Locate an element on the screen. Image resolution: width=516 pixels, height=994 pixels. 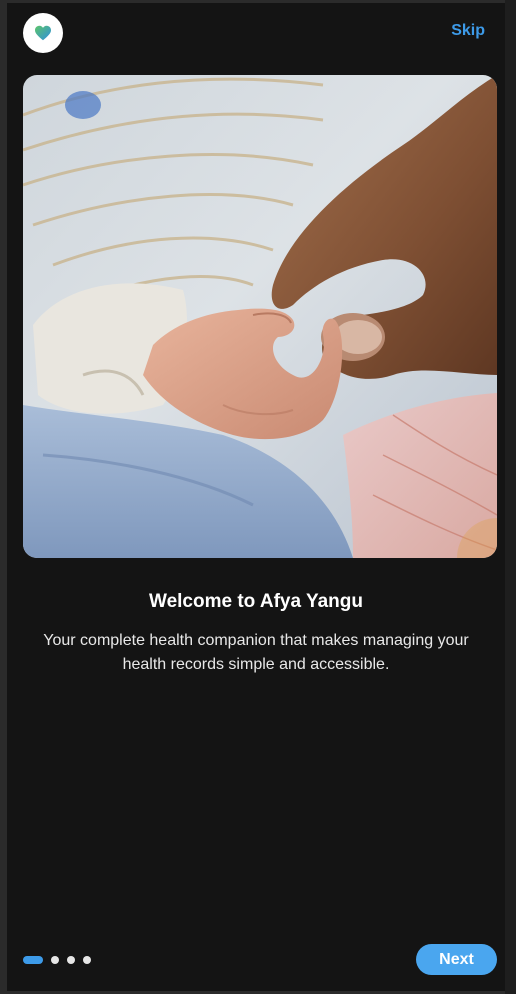
page-title: Welcome to Afya Yangu is located at coordinates (256, 601).